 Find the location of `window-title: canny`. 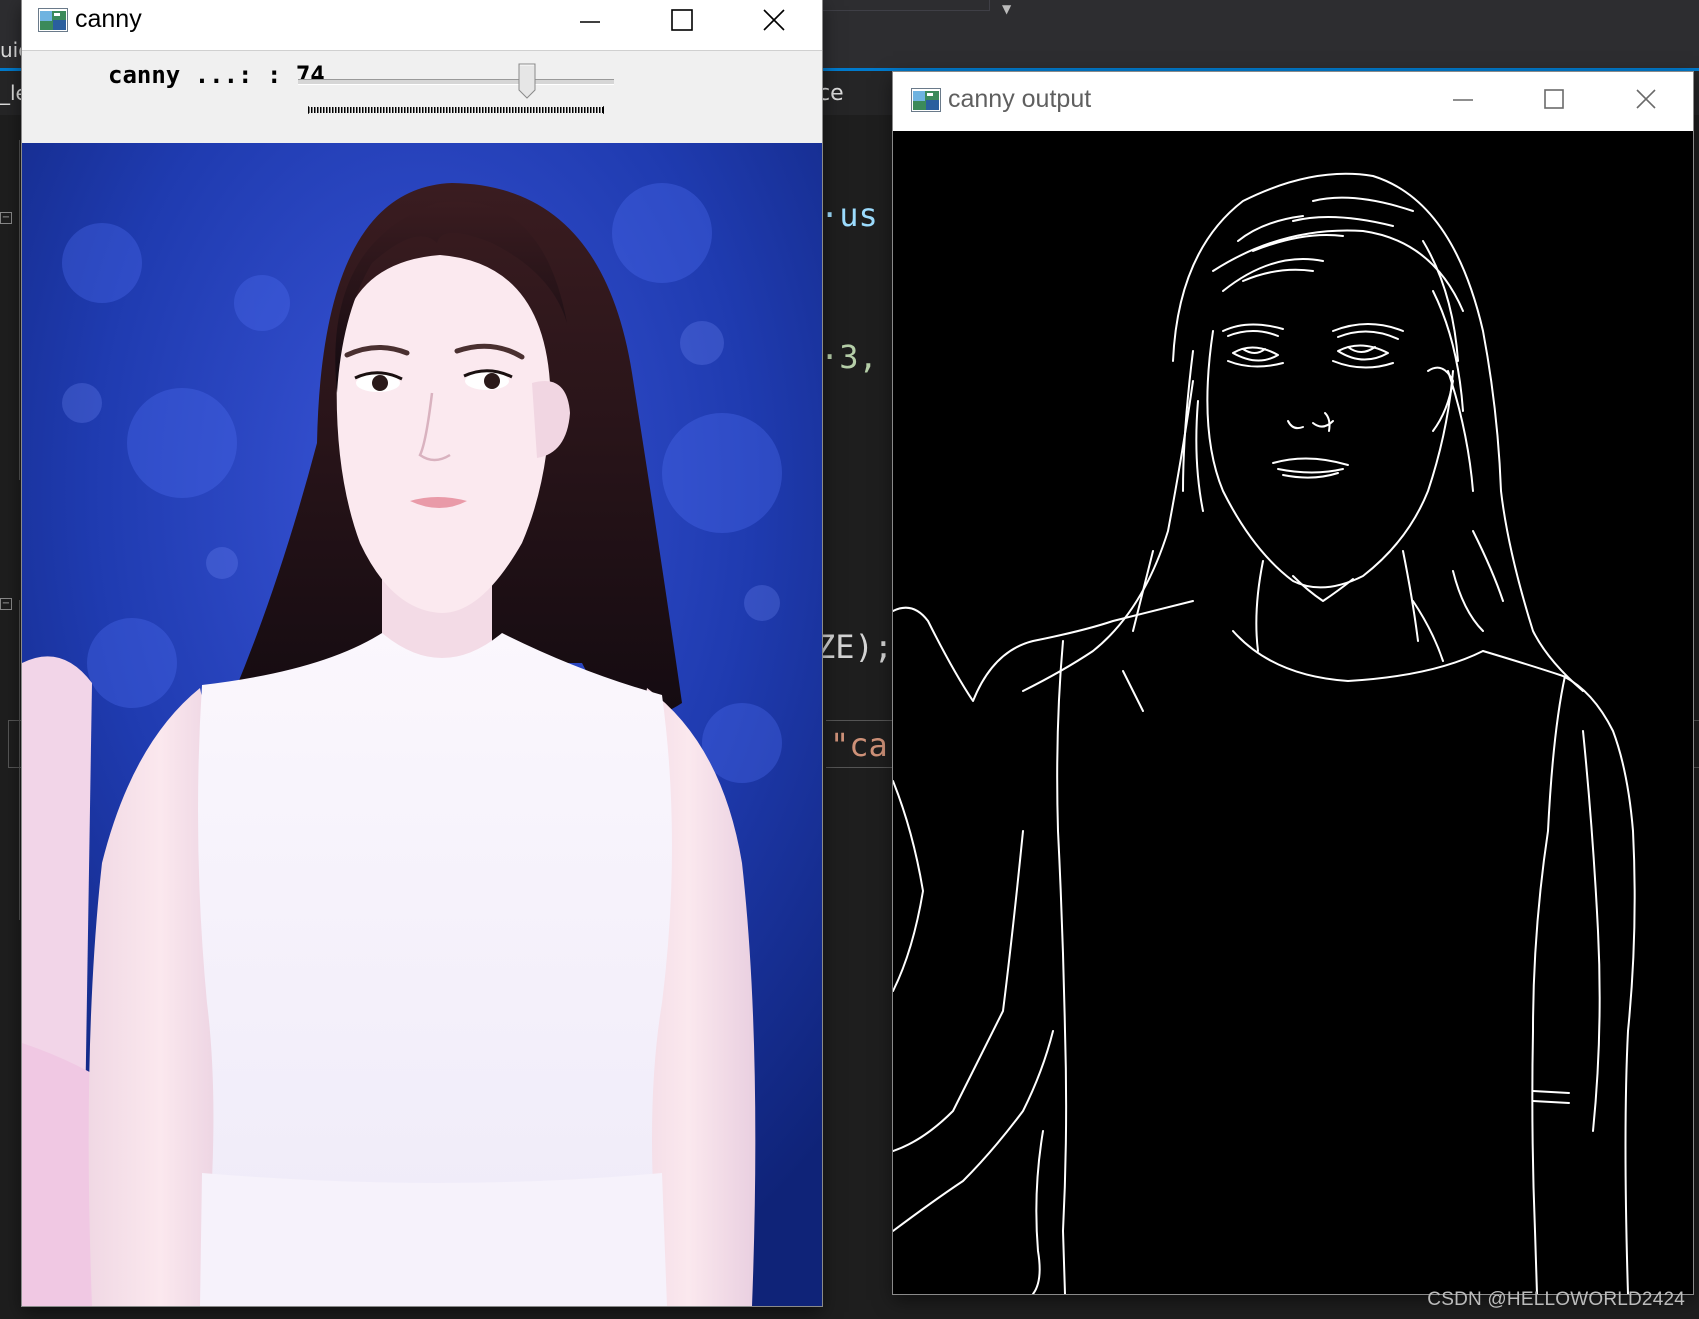

window-title: canny is located at coordinates (108, 19).